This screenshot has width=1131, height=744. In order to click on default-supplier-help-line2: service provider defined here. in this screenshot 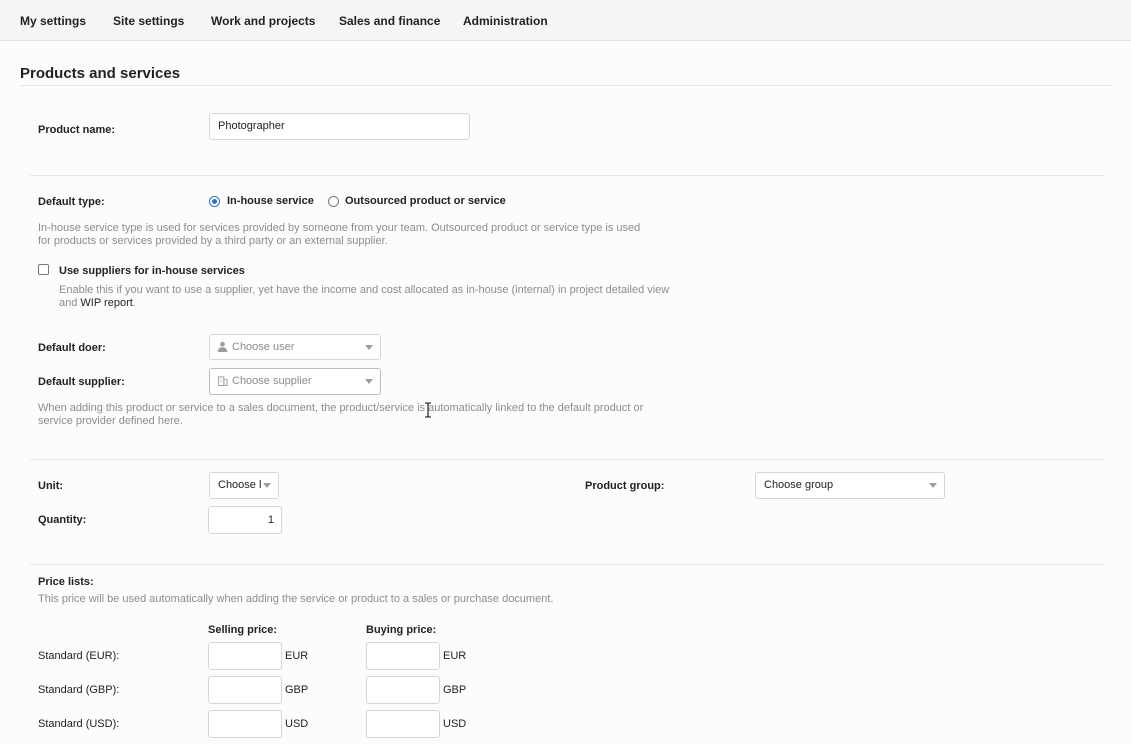, I will do `click(110, 421)`.